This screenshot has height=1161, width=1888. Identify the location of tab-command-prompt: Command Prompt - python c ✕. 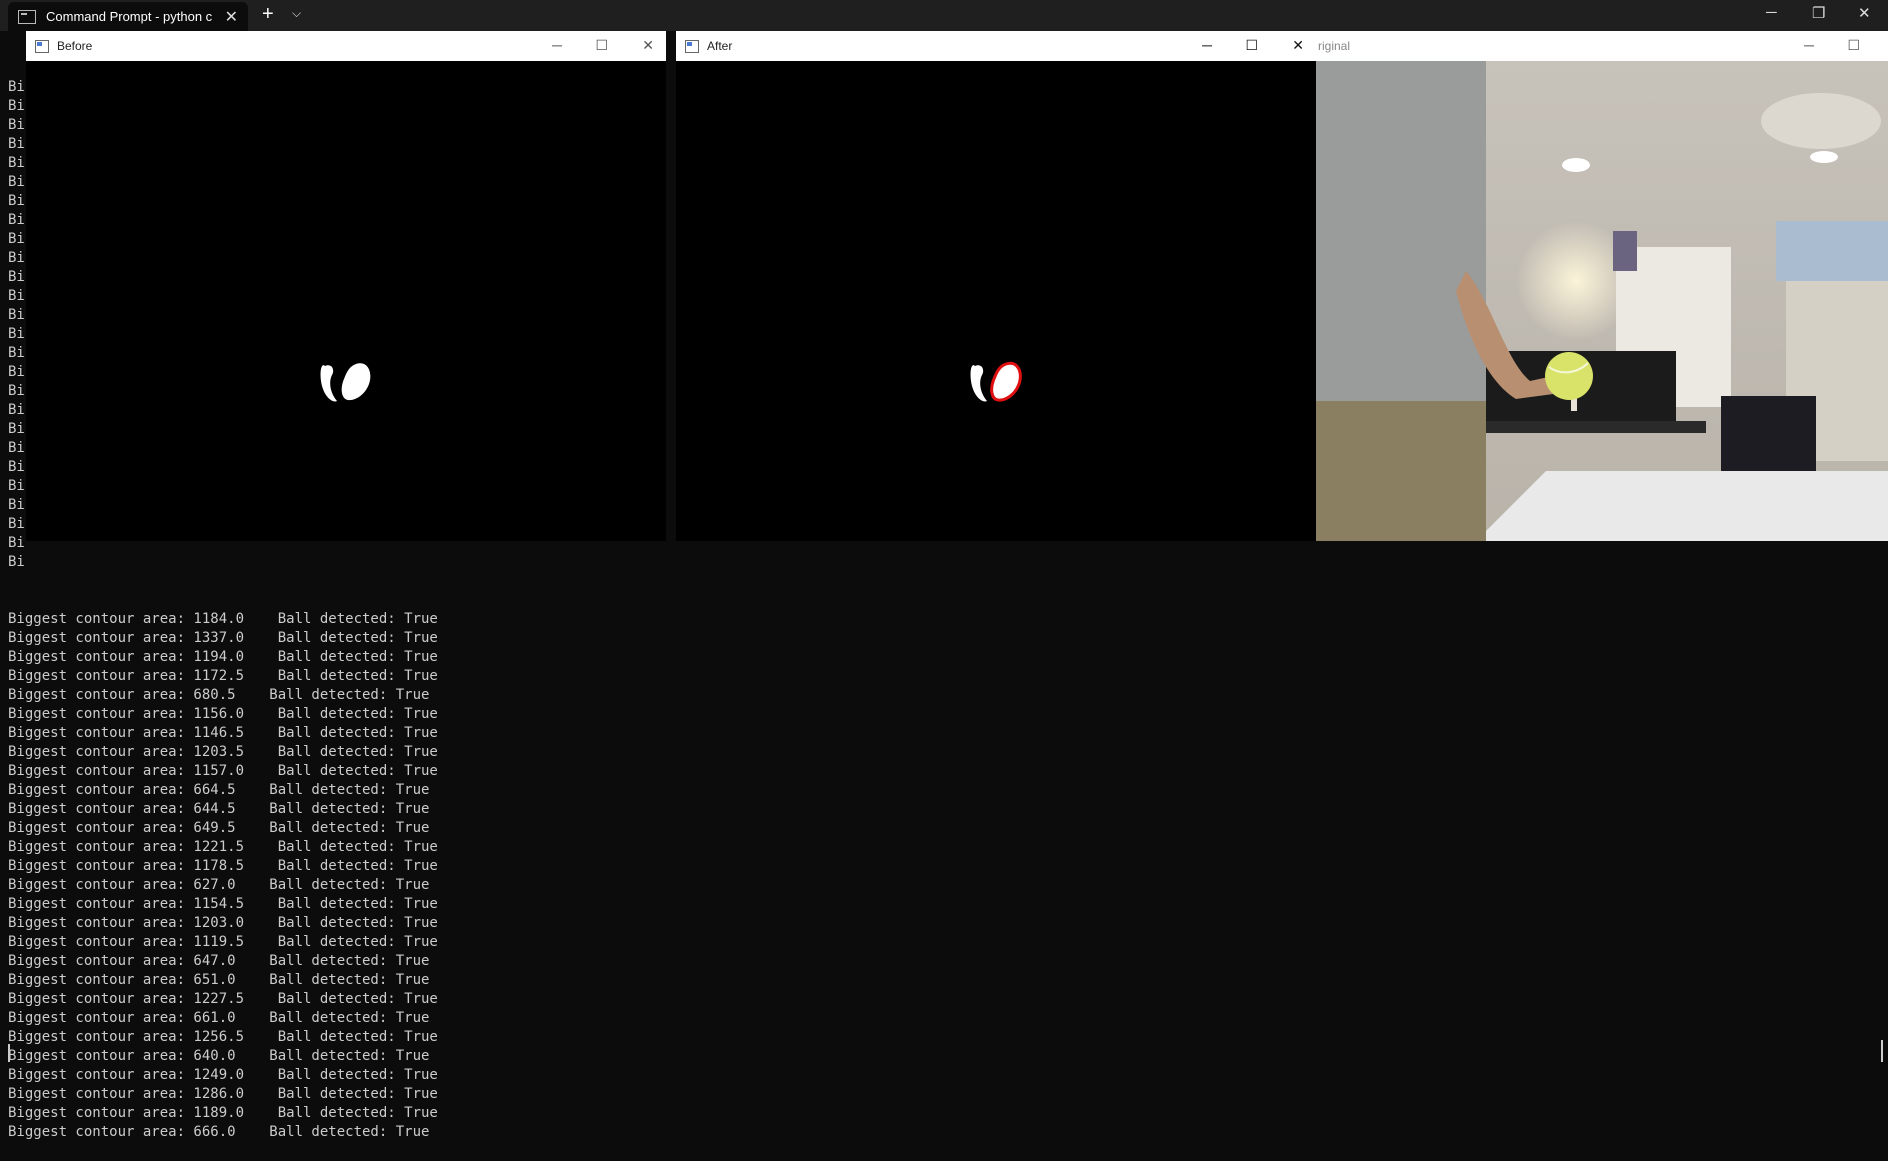
(128, 16).